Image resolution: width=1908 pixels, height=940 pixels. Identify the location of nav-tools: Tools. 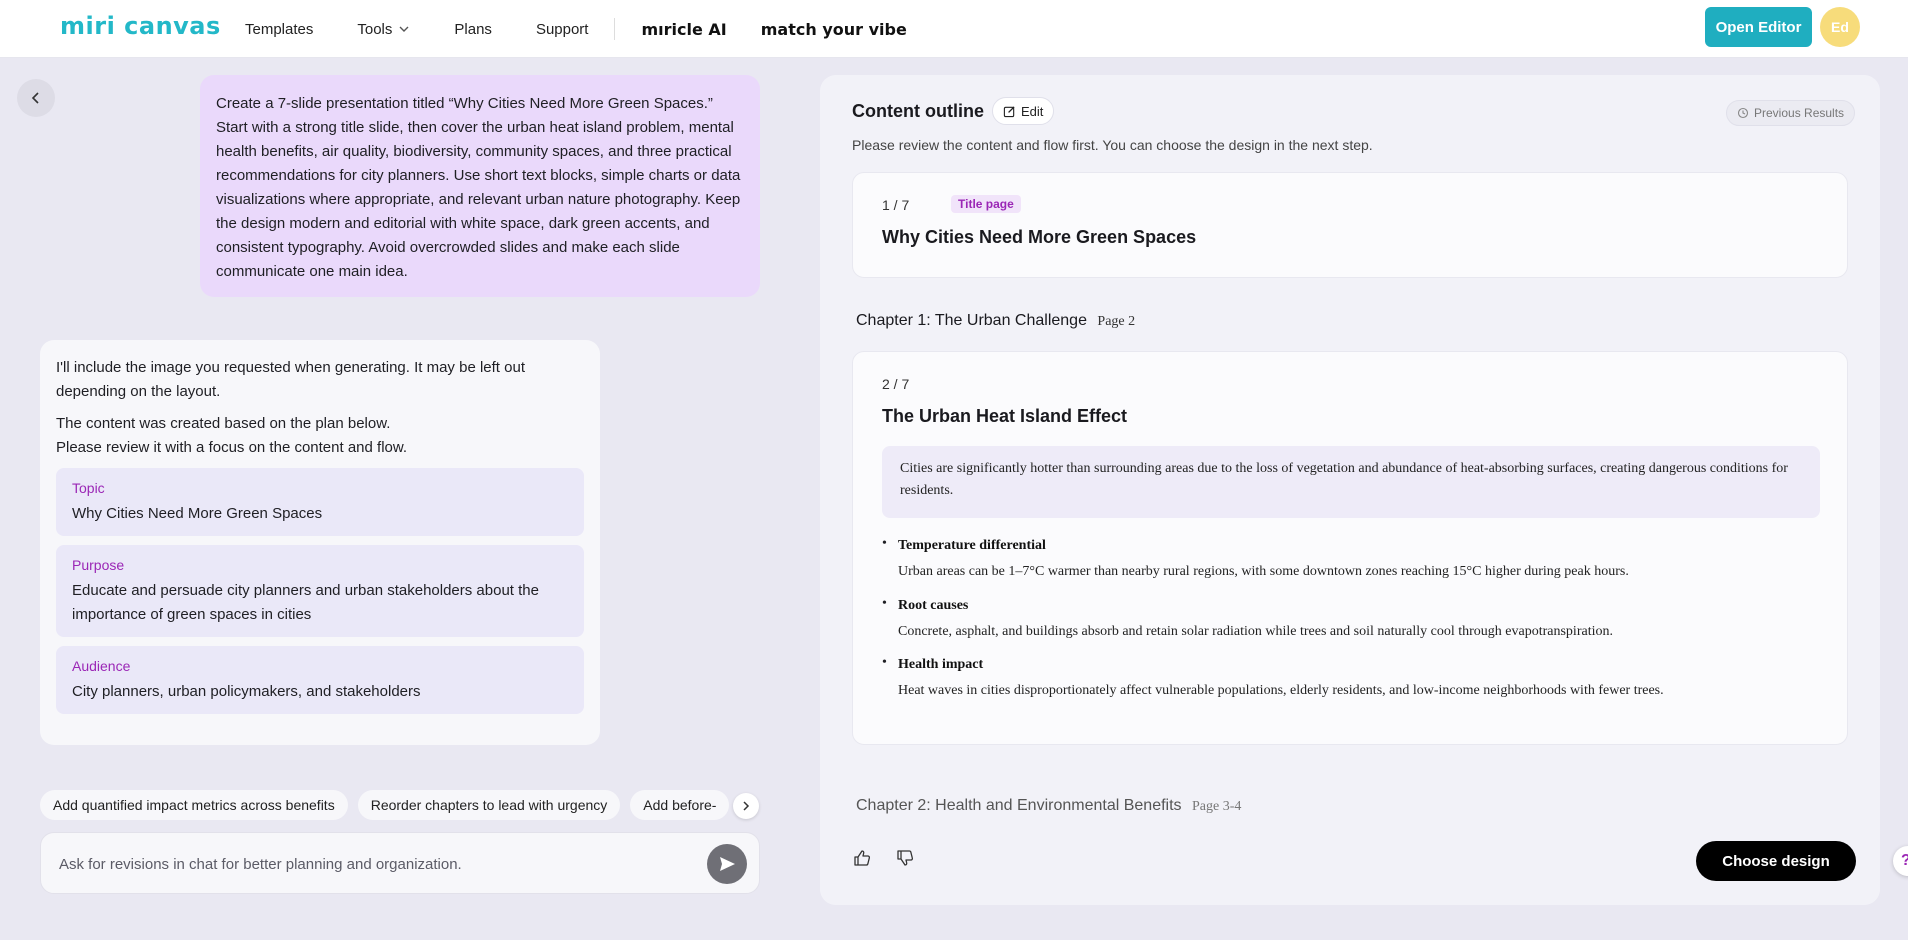
(383, 29).